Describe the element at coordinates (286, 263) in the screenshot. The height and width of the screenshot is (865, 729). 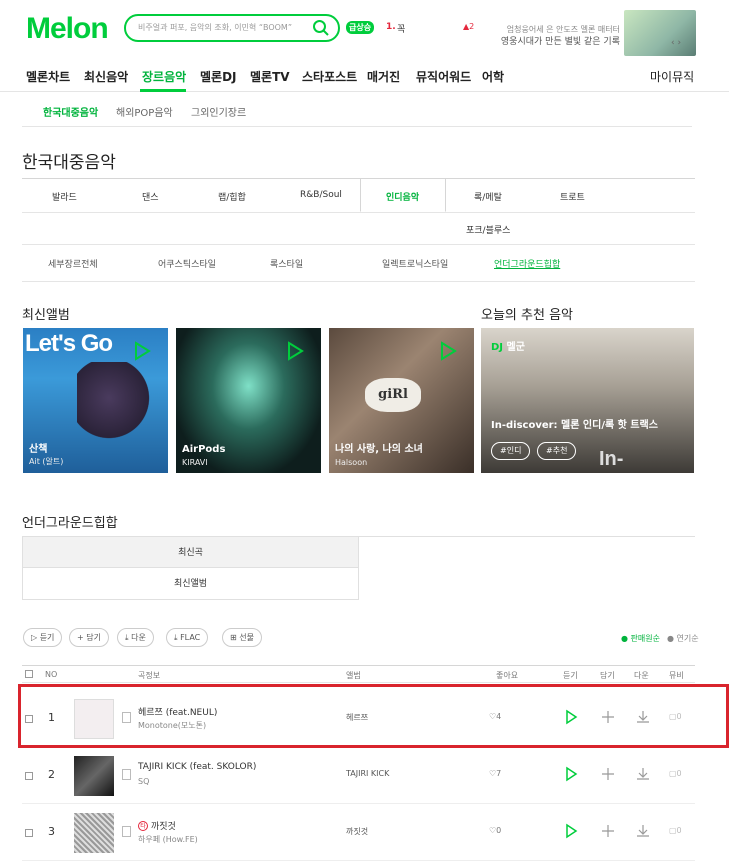
I see `subgenre-rock: 록스타일` at that location.